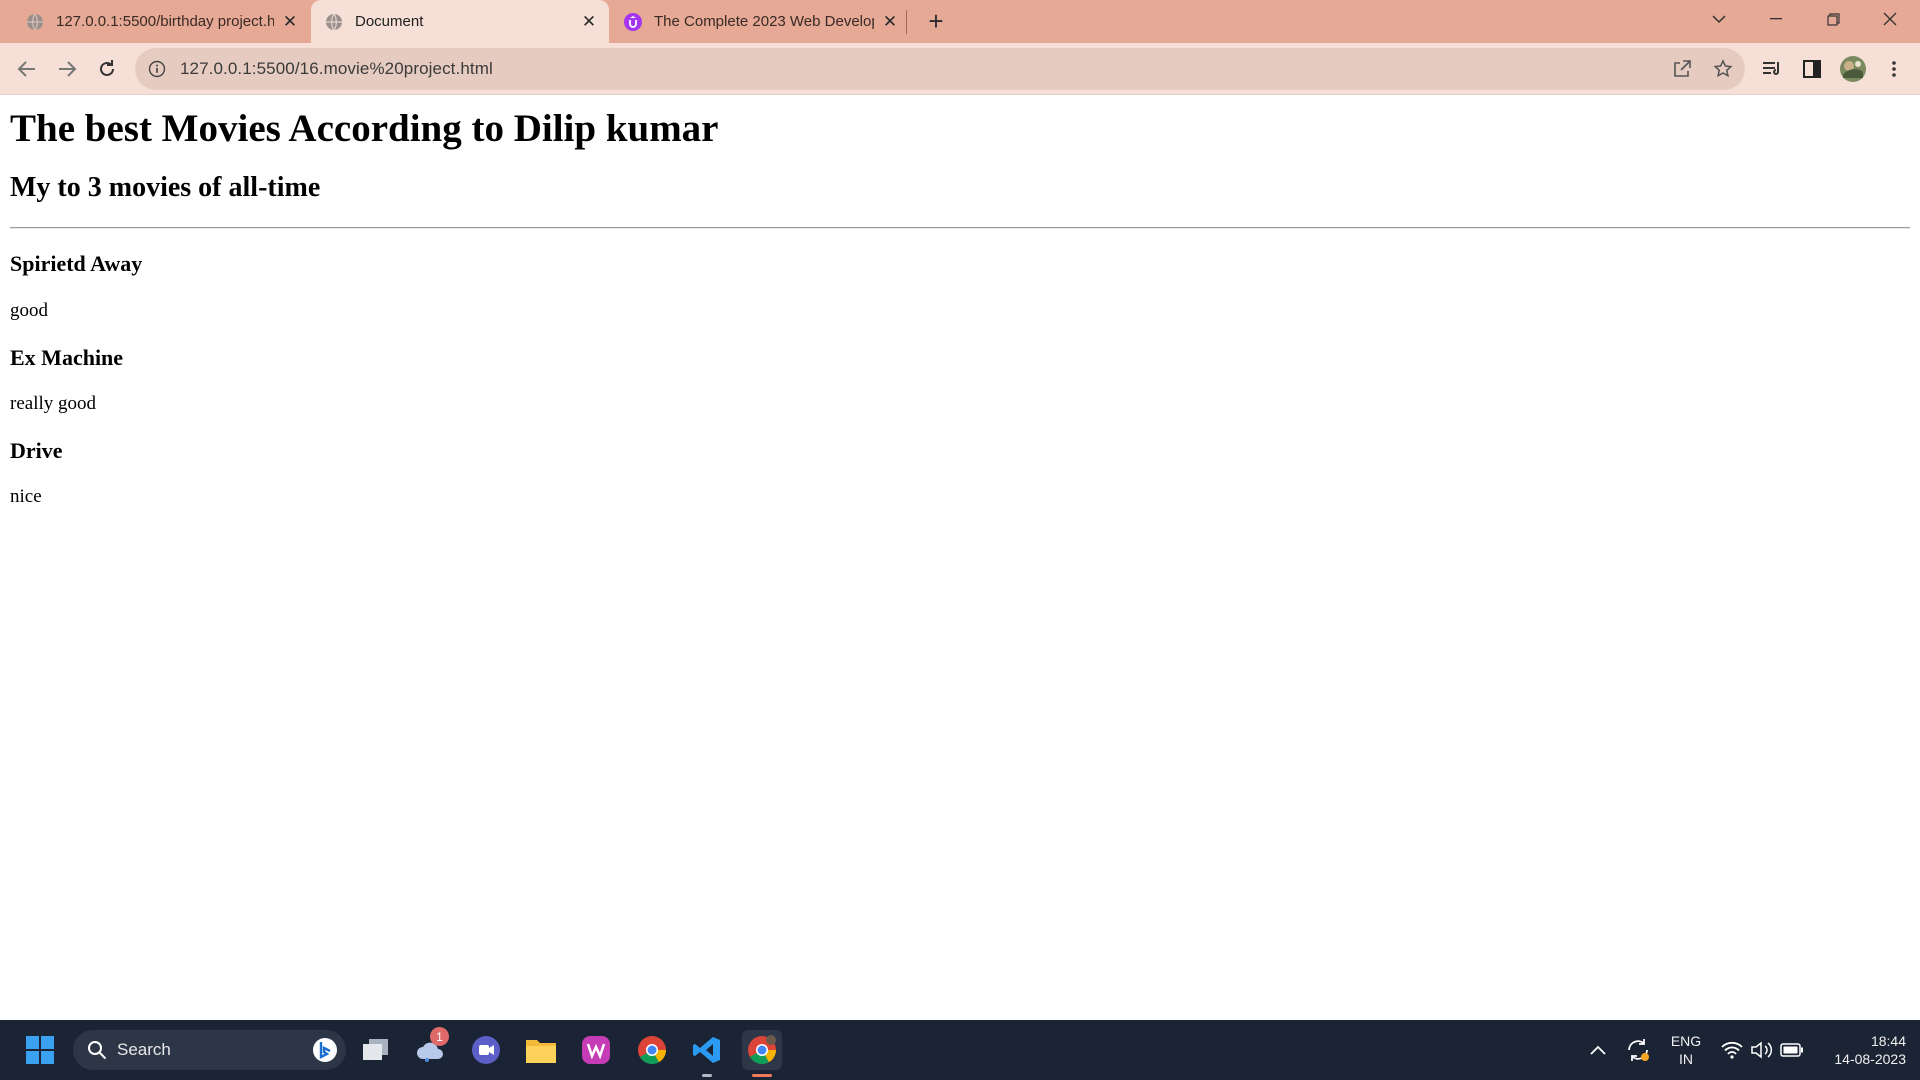  Describe the element at coordinates (157, 69) in the screenshot. I see `site-info-icon` at that location.